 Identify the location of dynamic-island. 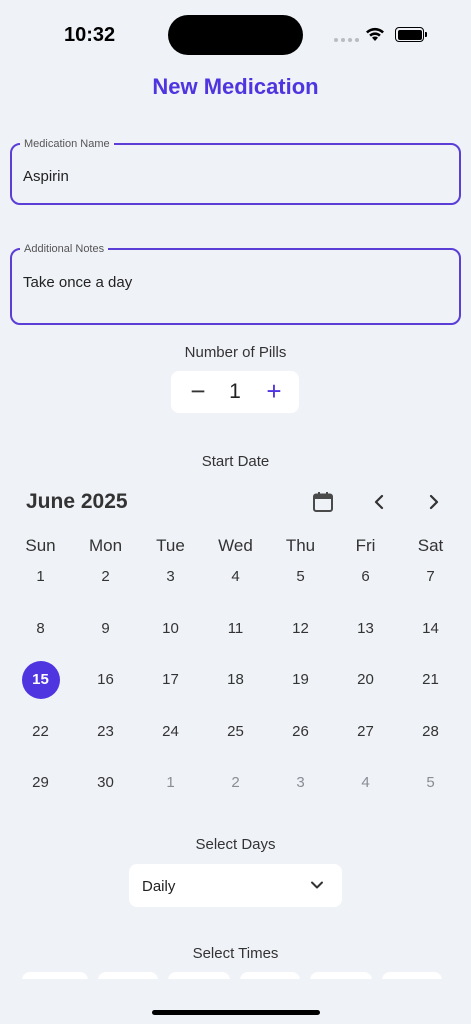
(235, 35).